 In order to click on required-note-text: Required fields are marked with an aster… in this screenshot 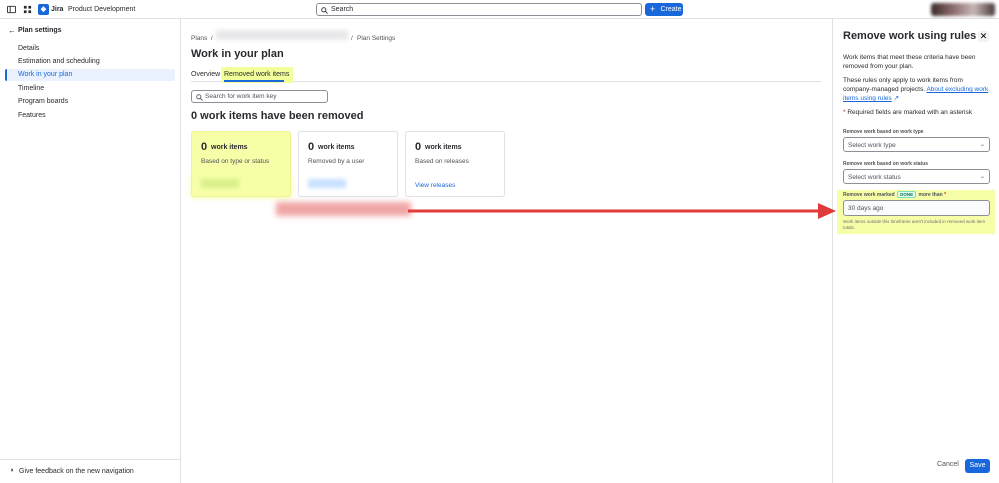, I will do `click(909, 112)`.